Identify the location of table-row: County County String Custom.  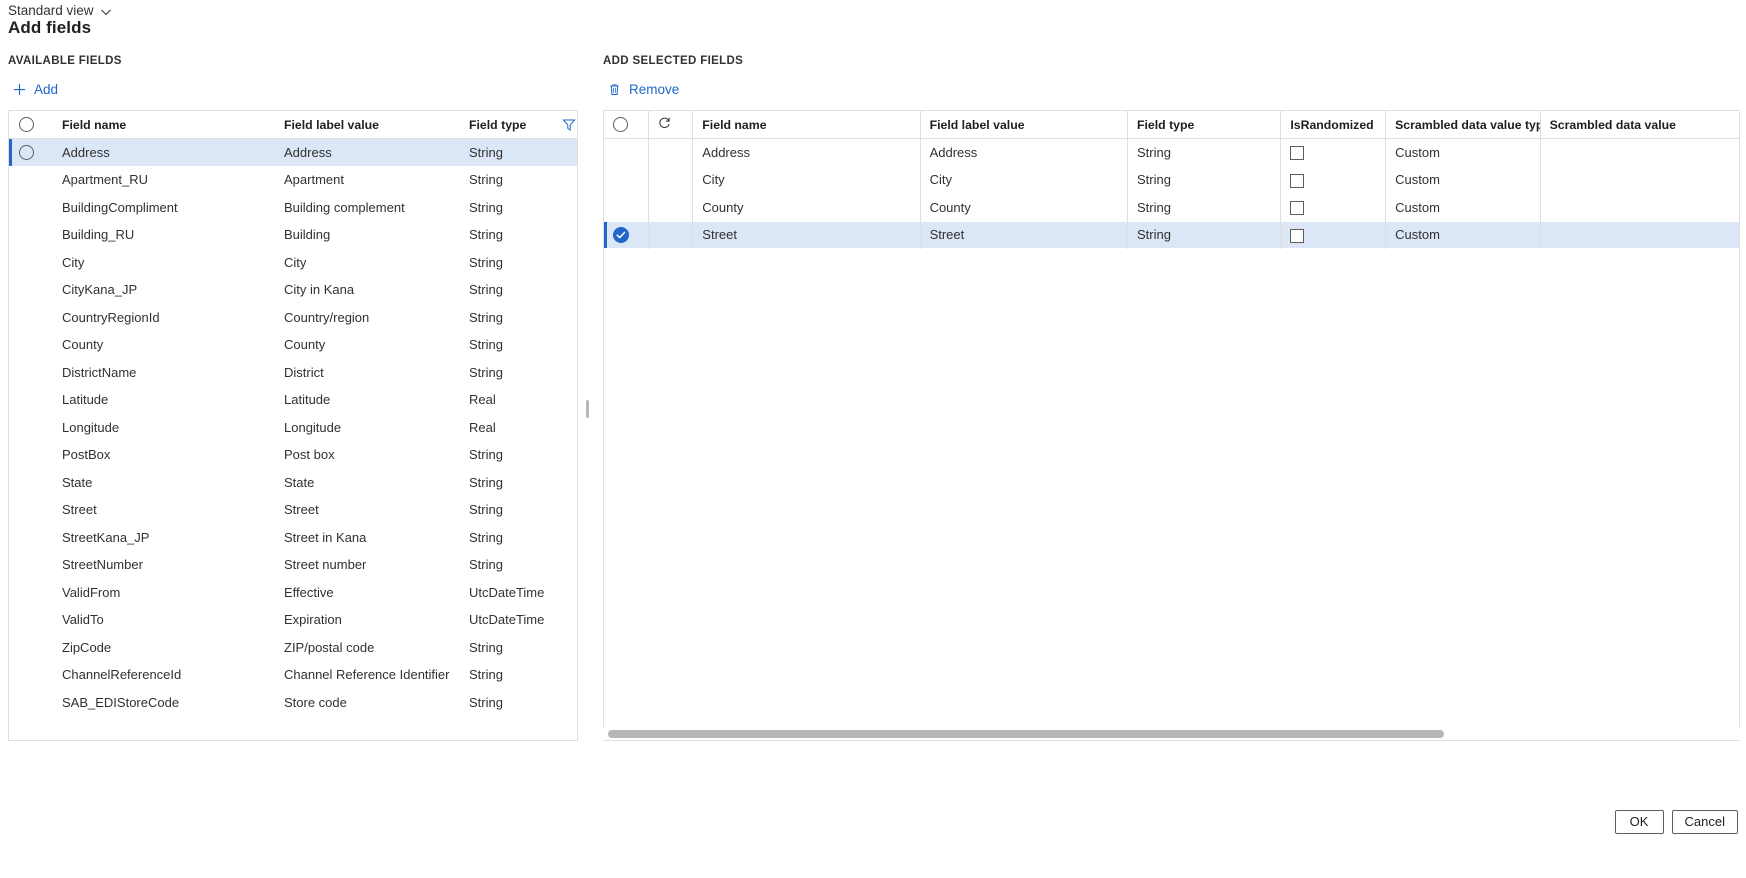
(1171, 207).